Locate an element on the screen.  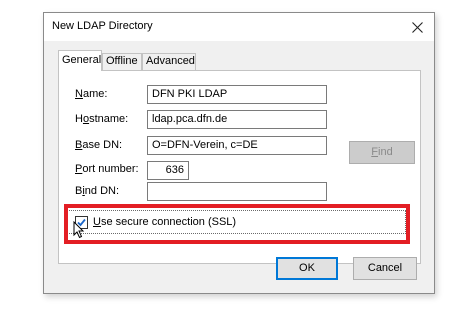
port-number-label: Port number: is located at coordinates (107, 169).